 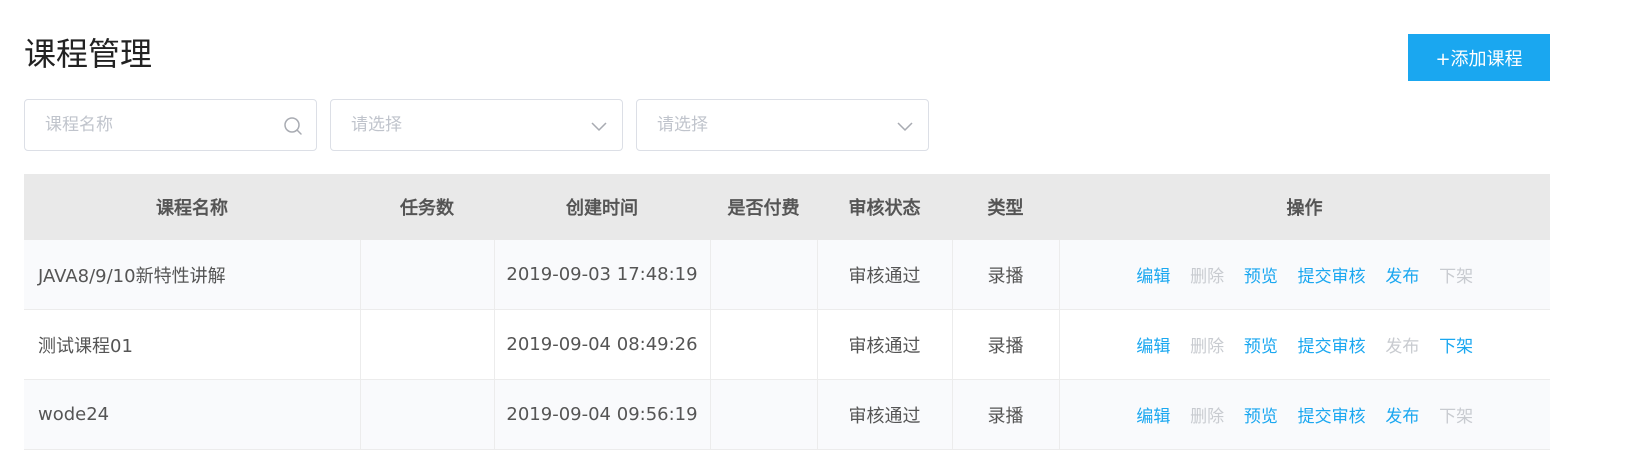 What do you see at coordinates (192, 414) in the screenshot?
I see `cell-course-name: wode24` at bounding box center [192, 414].